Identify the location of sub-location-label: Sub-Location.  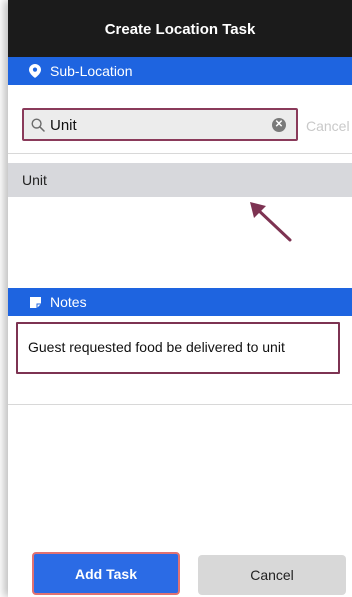
(91, 71).